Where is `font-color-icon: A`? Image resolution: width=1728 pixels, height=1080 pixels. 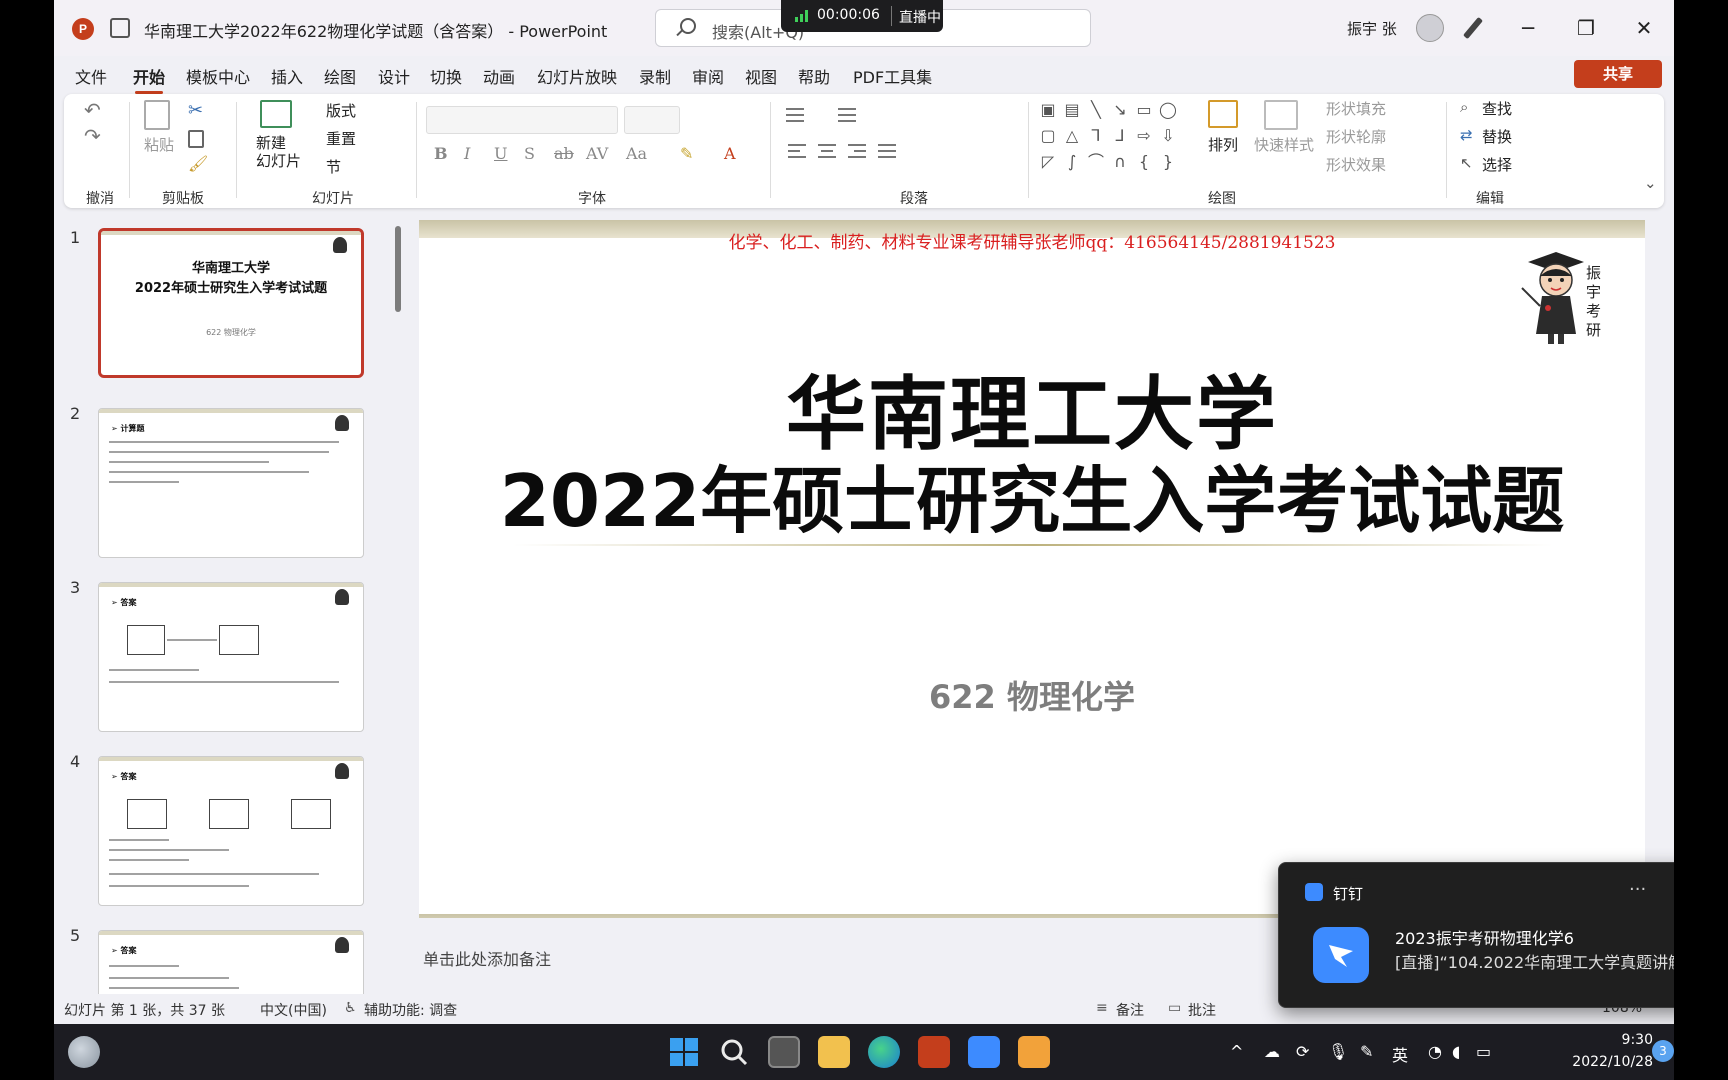
font-color-icon: A is located at coordinates (730, 153).